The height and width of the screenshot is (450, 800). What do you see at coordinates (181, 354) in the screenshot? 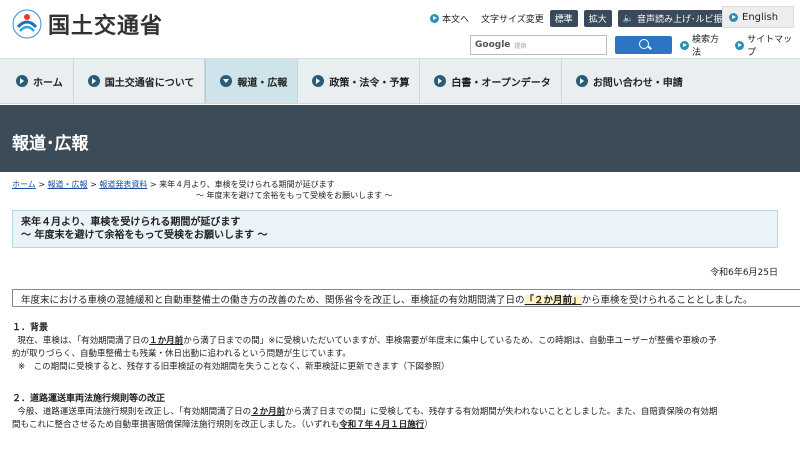
I see `section-paragraph-cont: 約が取りづらく、自動車整備士も残業・休日出勤に追われるという問題が生じています。` at bounding box center [181, 354].